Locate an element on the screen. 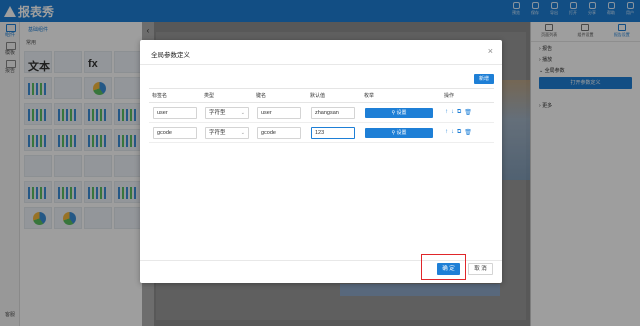 This screenshot has height=326, width=640. label-input: user is located at coordinates (175, 112).